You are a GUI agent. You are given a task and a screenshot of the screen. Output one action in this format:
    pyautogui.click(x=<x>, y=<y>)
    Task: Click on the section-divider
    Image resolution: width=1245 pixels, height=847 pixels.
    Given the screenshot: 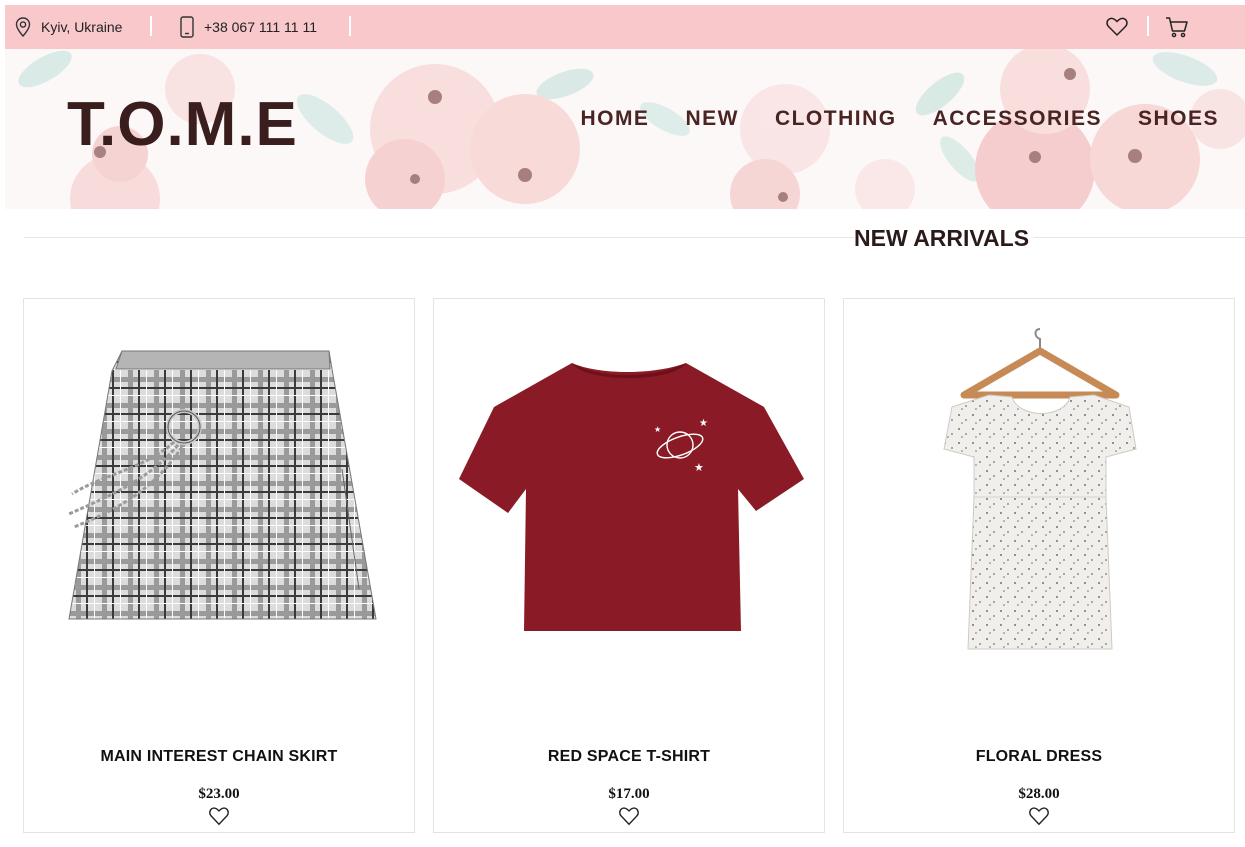 What is the action you would take?
    pyautogui.click(x=634, y=237)
    